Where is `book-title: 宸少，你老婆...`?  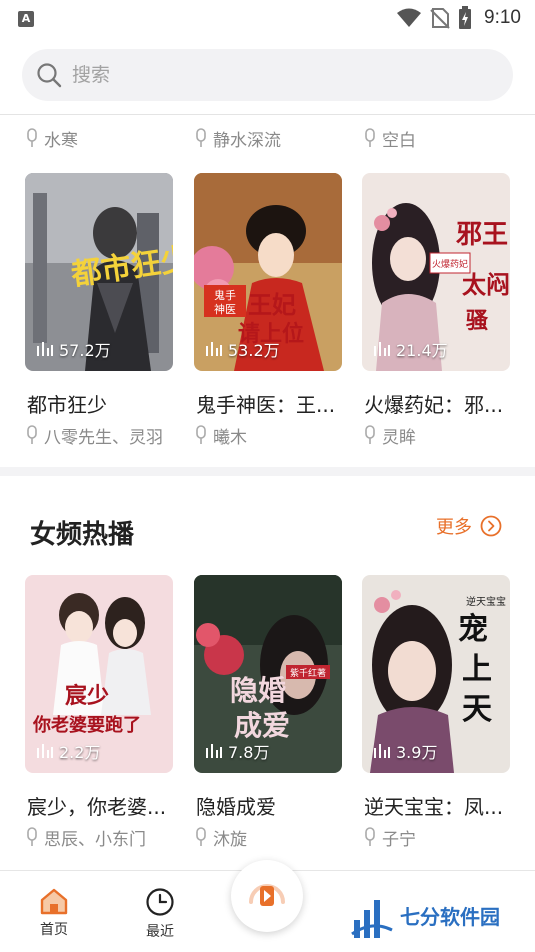
book-title: 宸少，你老婆... is located at coordinates (102, 805).